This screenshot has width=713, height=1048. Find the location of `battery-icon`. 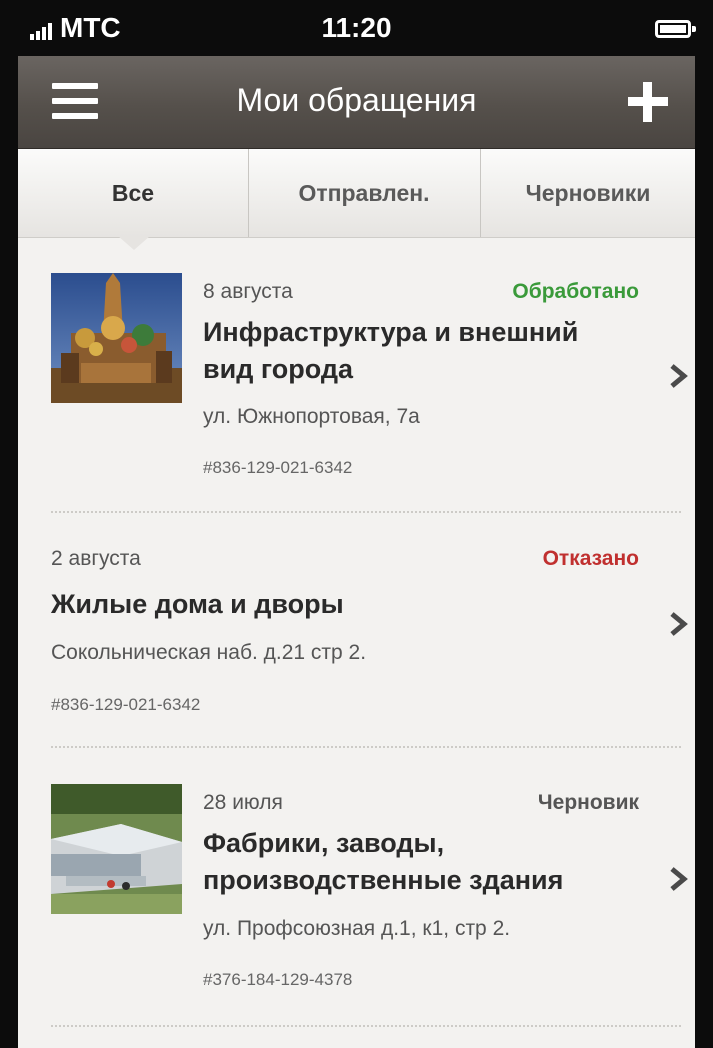

battery-icon is located at coordinates (675, 29).